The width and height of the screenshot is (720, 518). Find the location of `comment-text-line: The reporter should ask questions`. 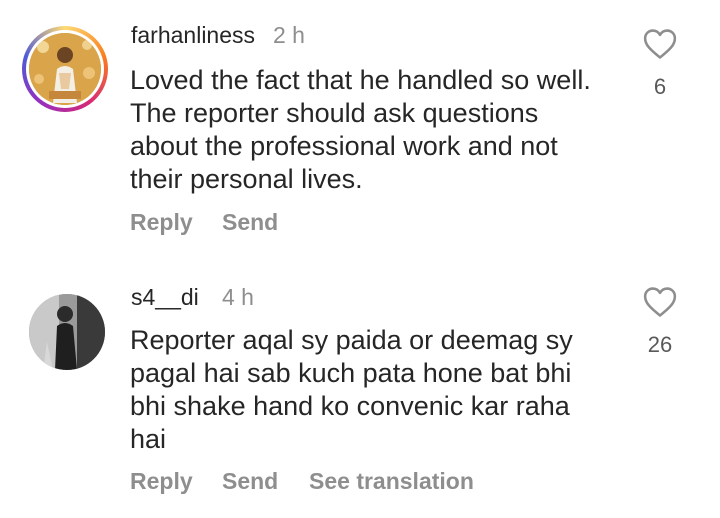

comment-text-line: The reporter should ask questions is located at coordinates (334, 113).